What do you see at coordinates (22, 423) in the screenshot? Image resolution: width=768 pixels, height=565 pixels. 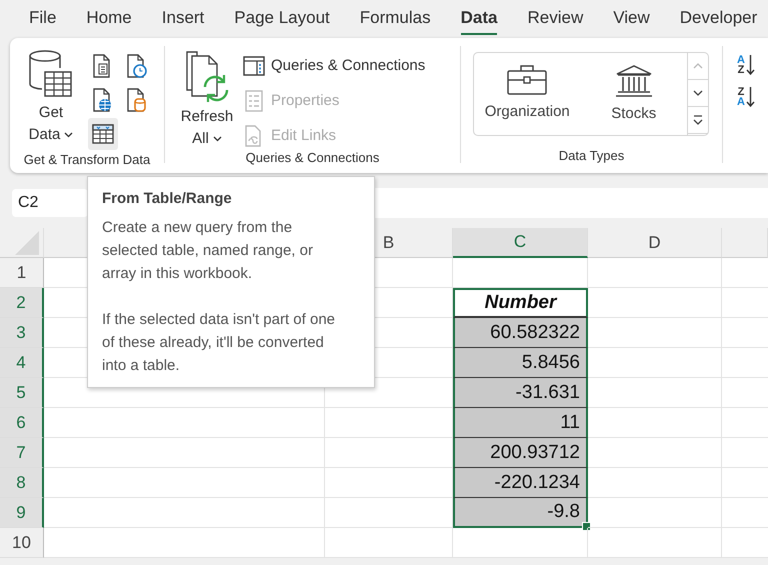 I see `row-header: 6` at bounding box center [22, 423].